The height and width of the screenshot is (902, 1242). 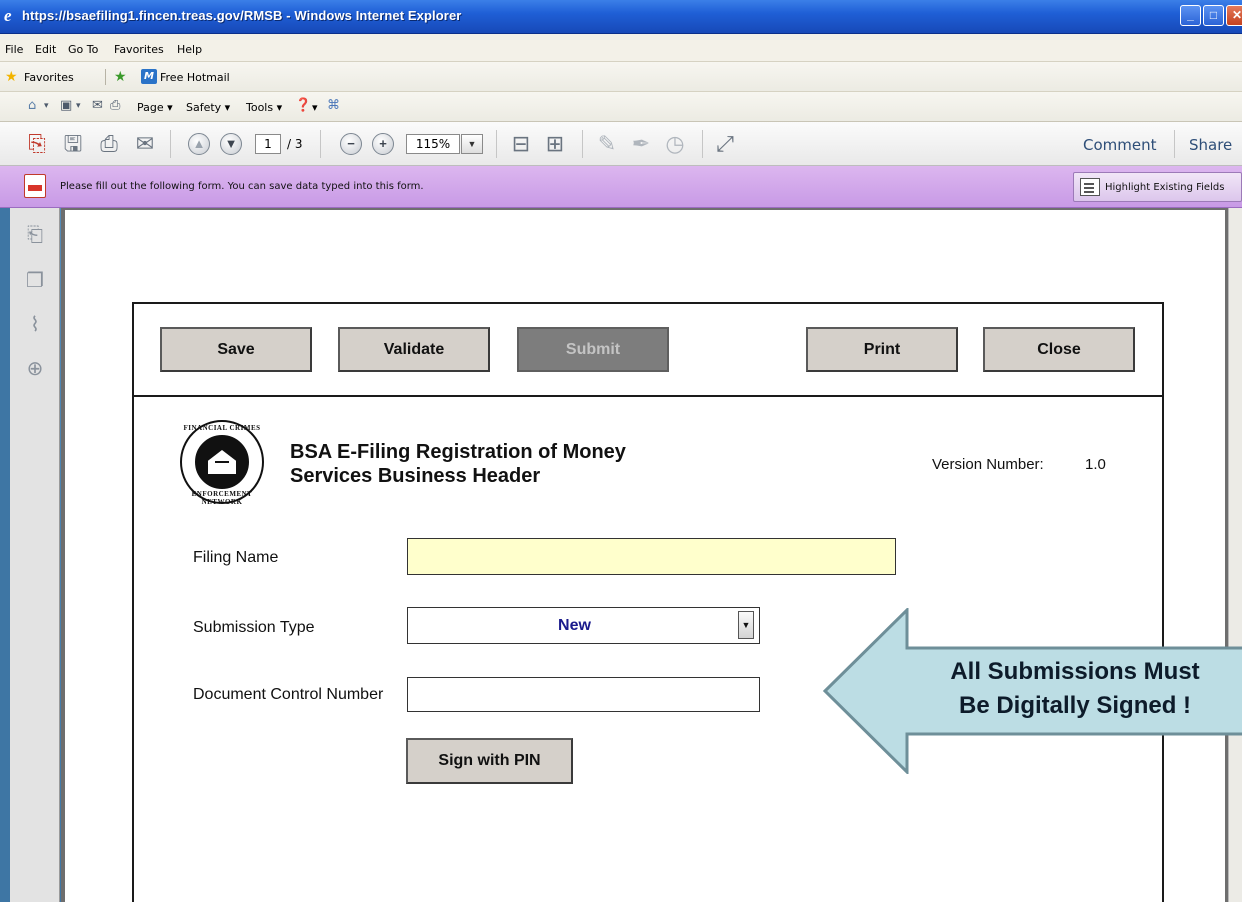 What do you see at coordinates (231, 144) in the screenshot?
I see `next-page-button: ▼` at bounding box center [231, 144].